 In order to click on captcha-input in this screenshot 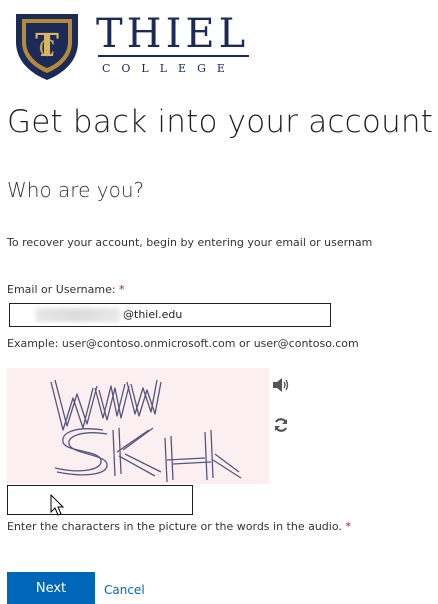, I will do `click(100, 500)`.